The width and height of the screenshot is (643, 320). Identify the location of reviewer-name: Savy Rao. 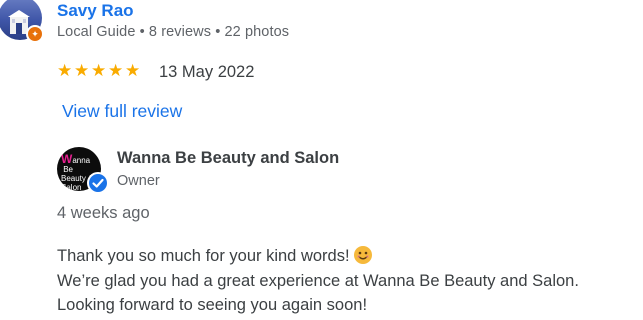
(95, 11).